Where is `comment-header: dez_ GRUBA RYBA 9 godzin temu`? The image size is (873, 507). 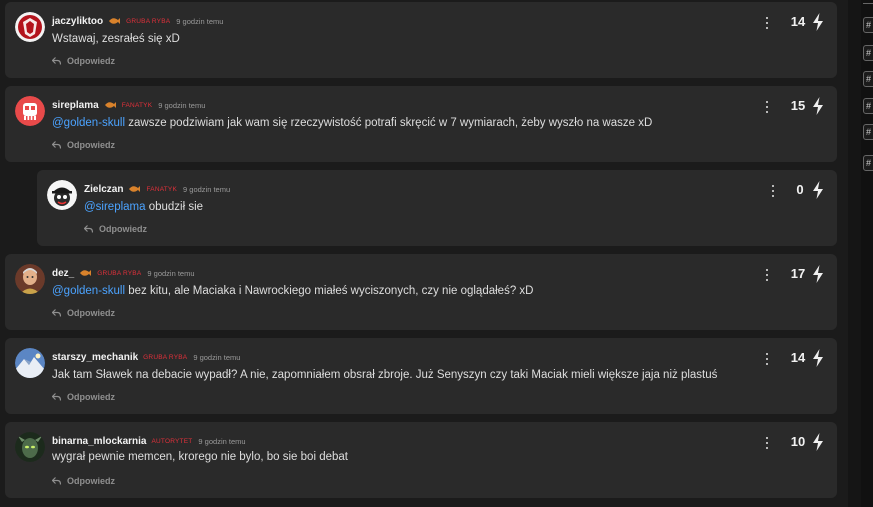
comment-header: dez_ GRUBA RYBA 9 godzin temu is located at coordinates (123, 273).